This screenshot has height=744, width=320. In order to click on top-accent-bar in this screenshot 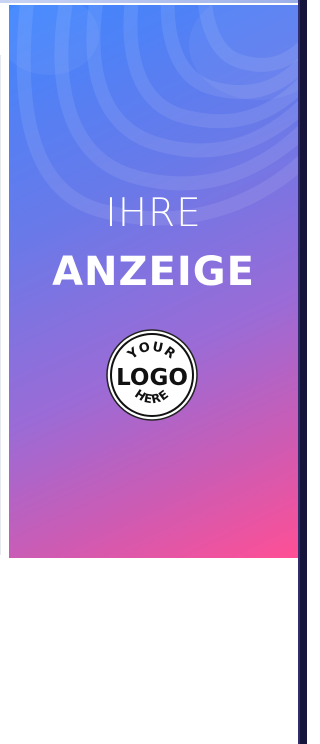, I will do `click(153, 1)`.